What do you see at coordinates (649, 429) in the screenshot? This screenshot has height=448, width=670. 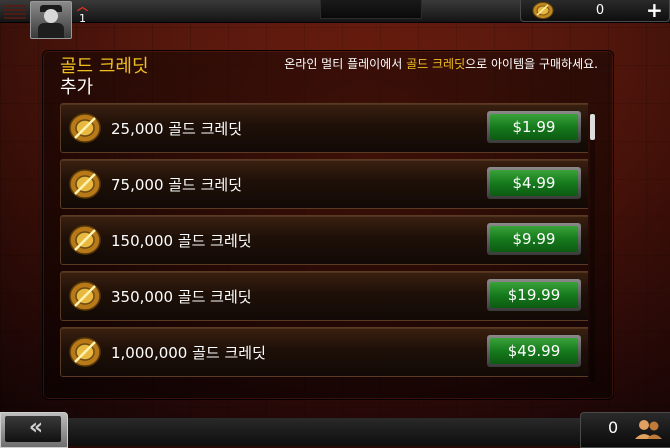 I see `friends-icon` at bounding box center [649, 429].